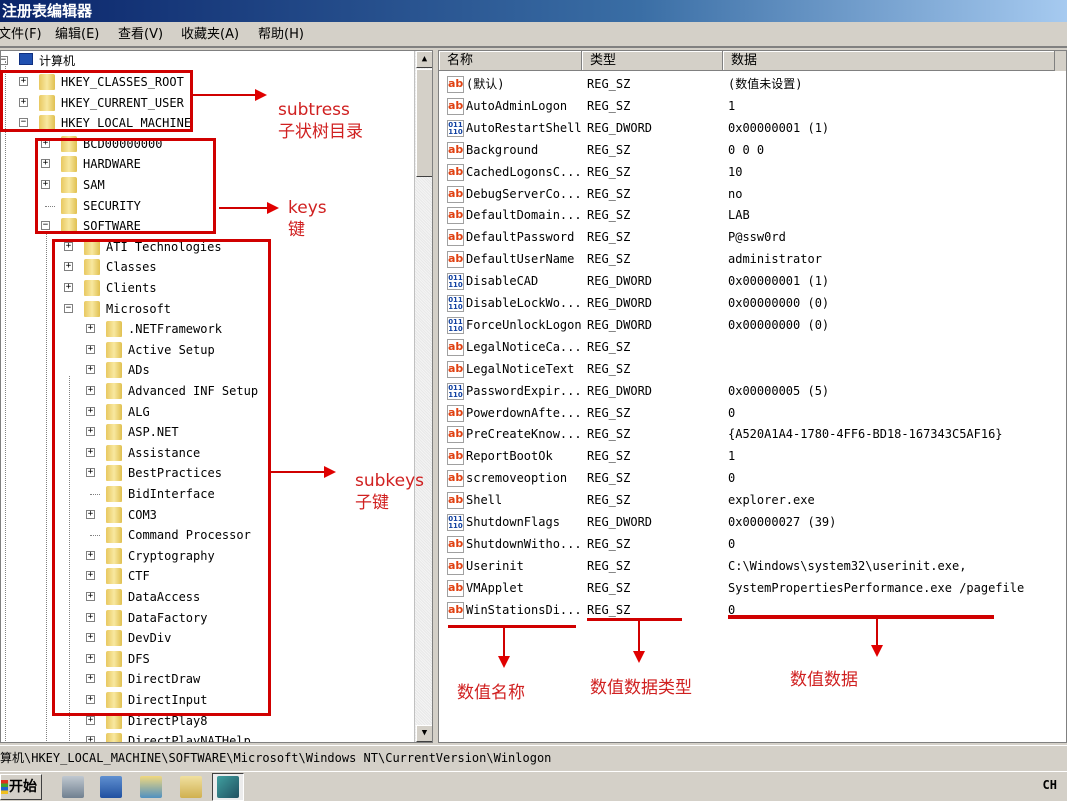 This screenshot has height=801, width=1067. I want to click on value-row: ab CachedLogonsC... REG_SZ 10, so click(752, 172).